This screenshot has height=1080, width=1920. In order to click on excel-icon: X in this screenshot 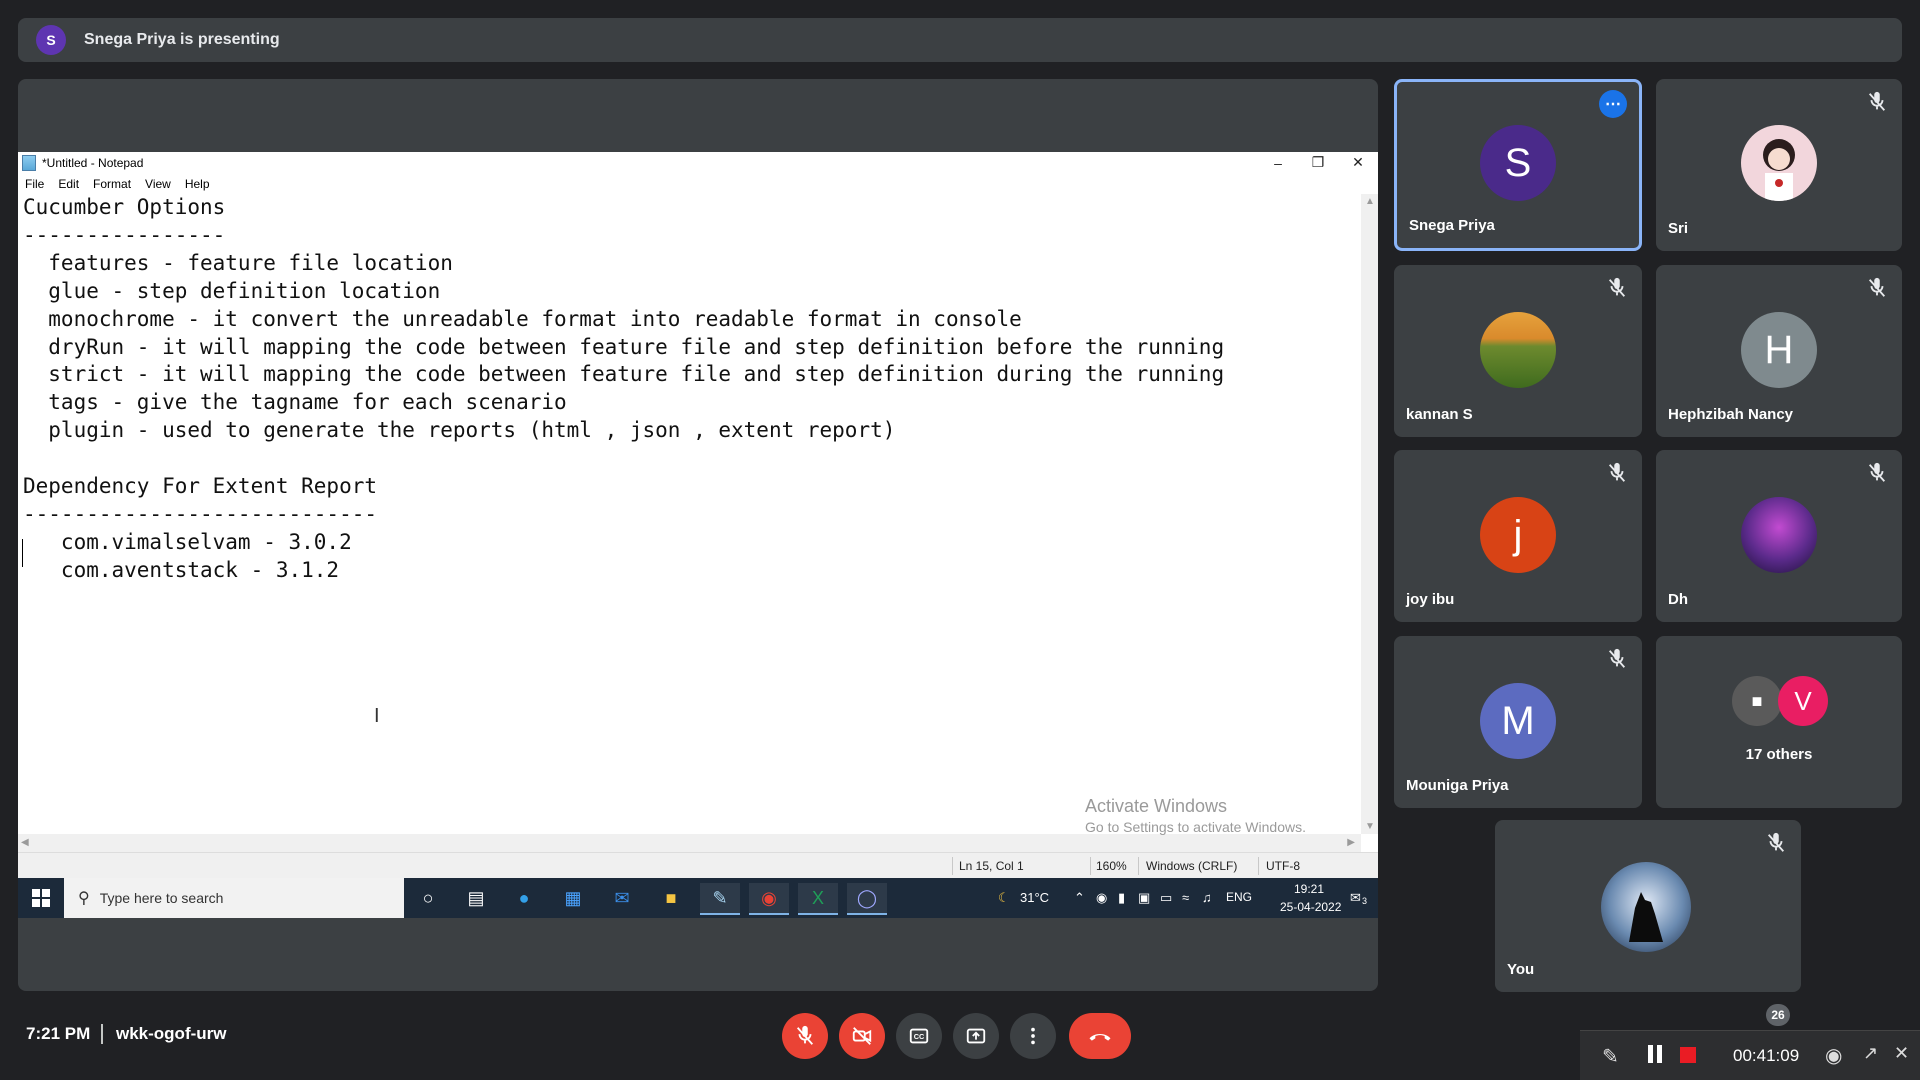, I will do `click(818, 899)`.